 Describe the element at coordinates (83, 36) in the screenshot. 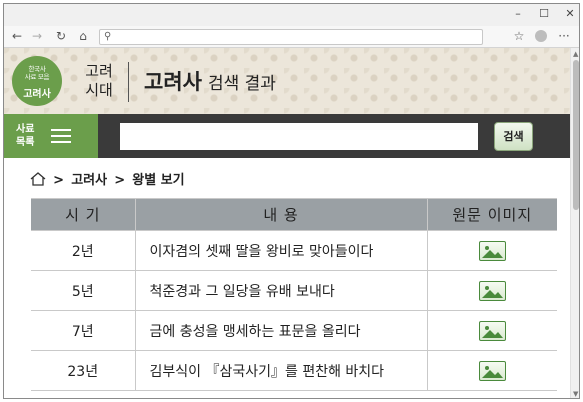

I see `home-icon: ⌂` at that location.